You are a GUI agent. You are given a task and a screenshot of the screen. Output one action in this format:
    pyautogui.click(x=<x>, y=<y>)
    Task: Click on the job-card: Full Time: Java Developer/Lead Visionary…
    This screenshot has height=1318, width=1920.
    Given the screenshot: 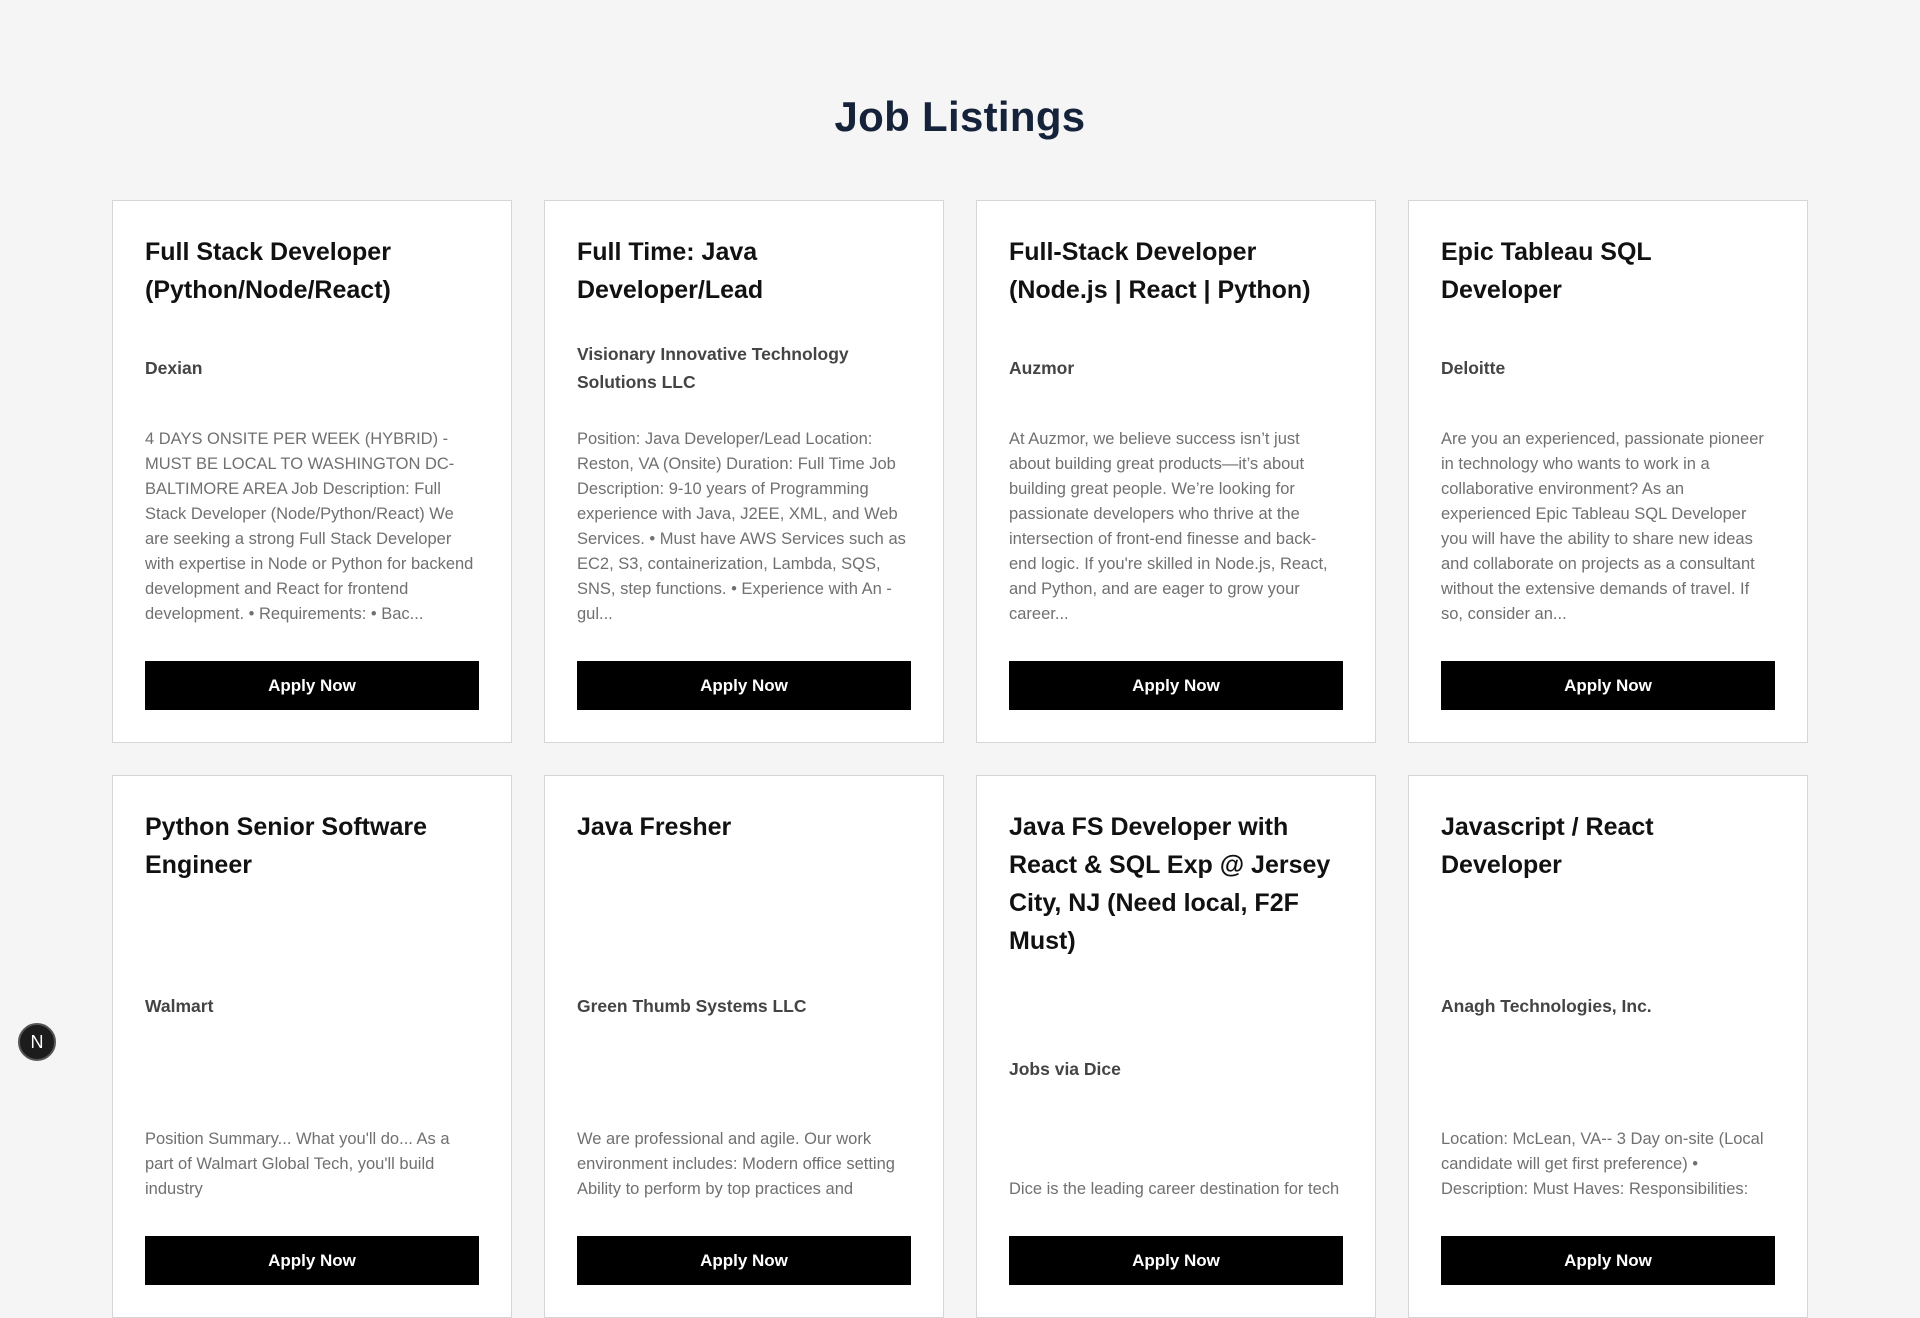 What is the action you would take?
    pyautogui.click(x=744, y=471)
    